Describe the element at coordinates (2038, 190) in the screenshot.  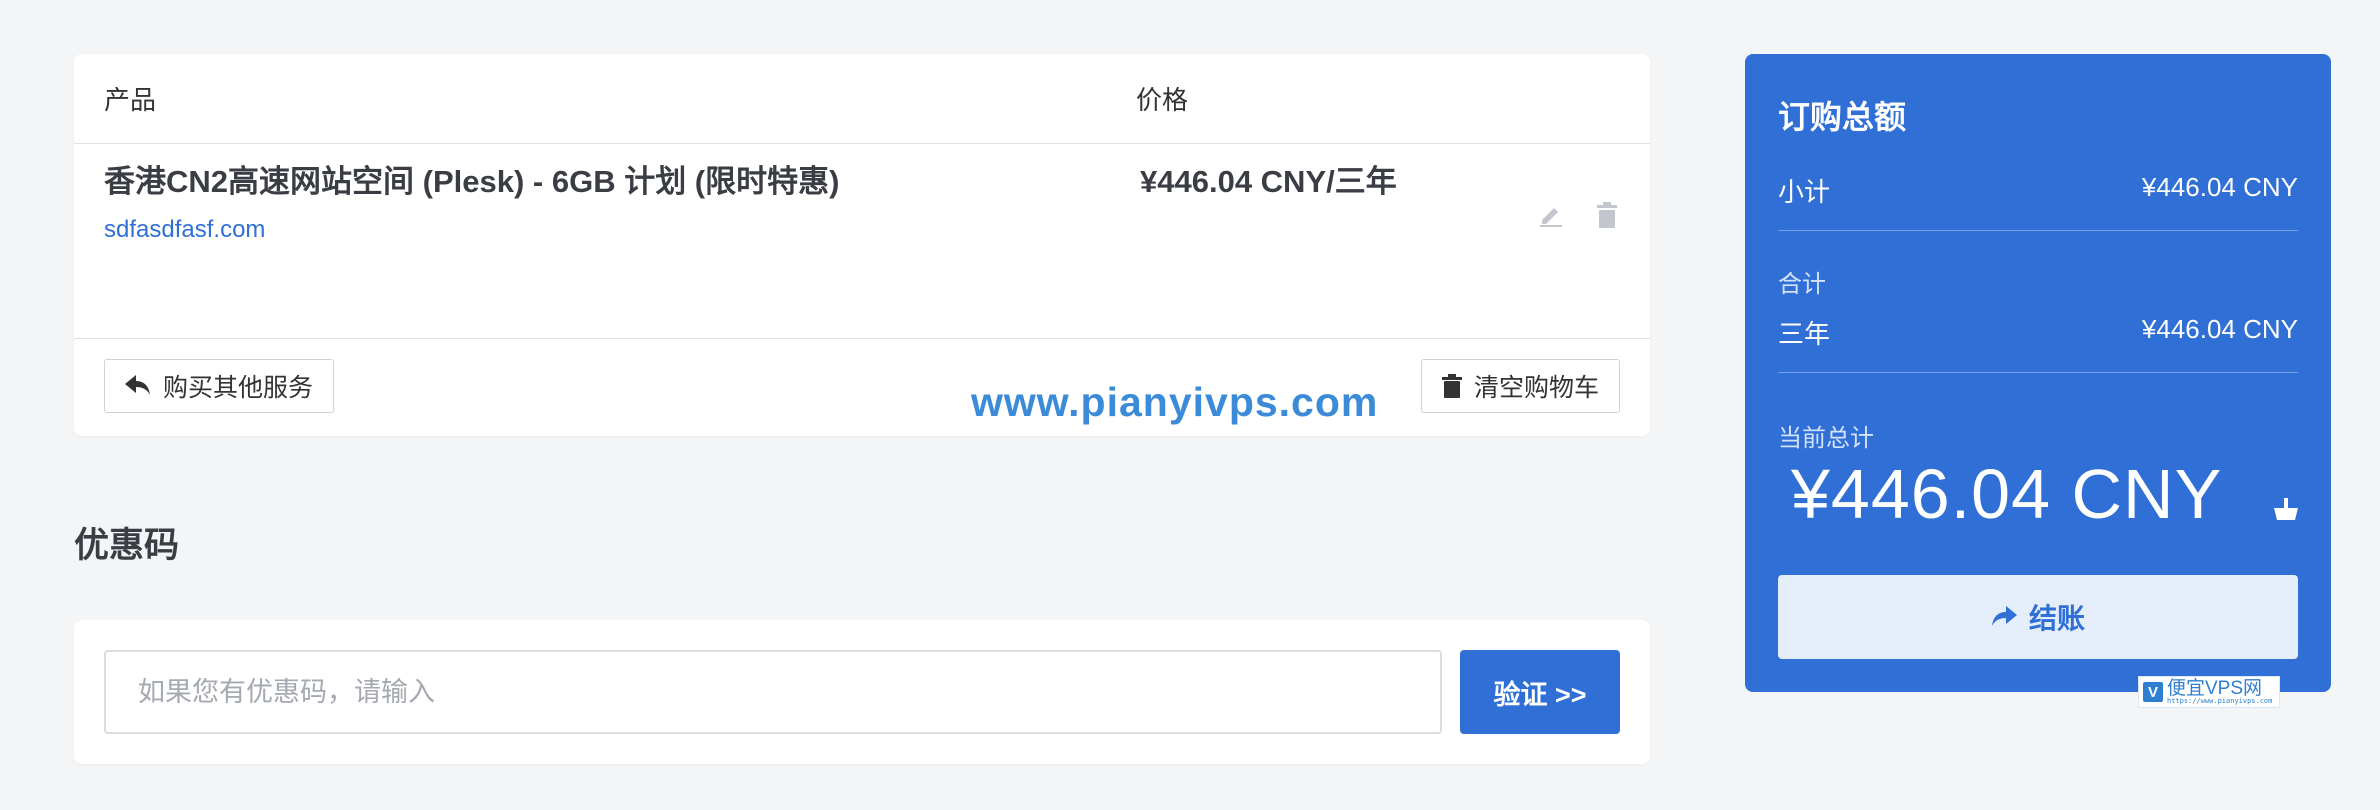
I see `subtotal-line: 小计 ¥446.04 CNY` at that location.